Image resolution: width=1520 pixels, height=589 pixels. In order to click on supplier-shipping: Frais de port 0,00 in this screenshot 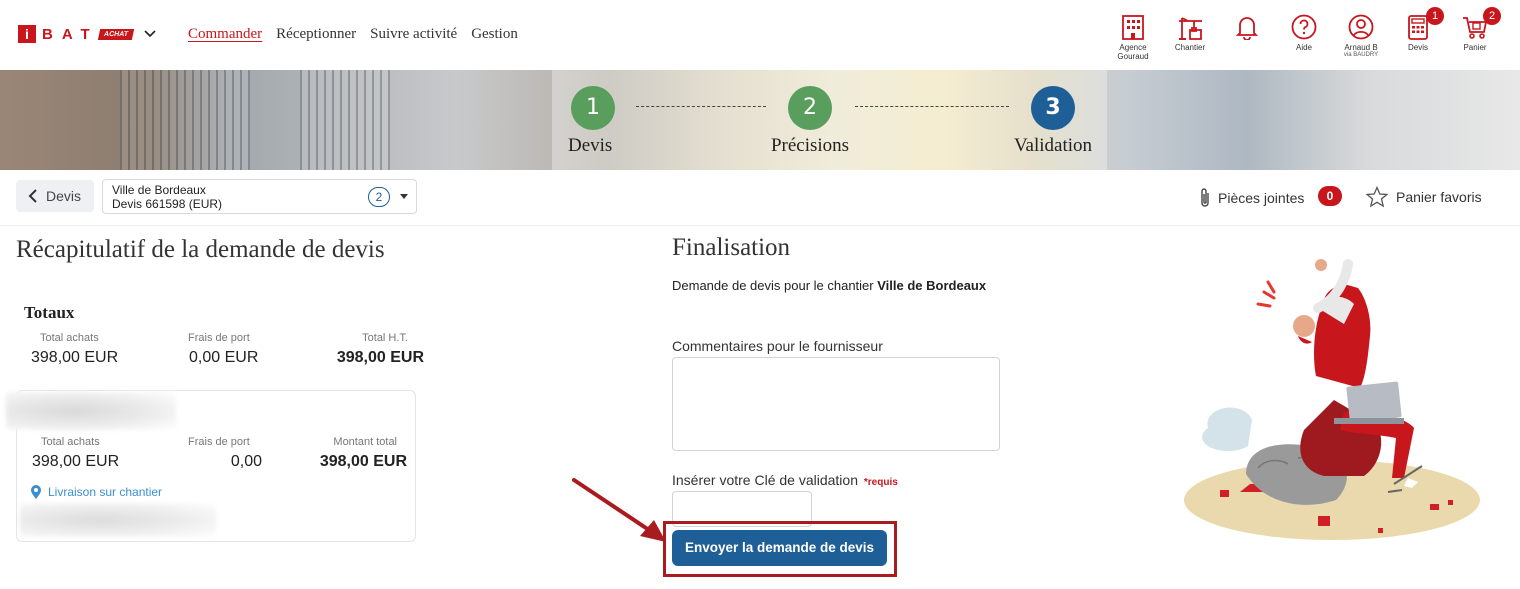, I will do `click(225, 453)`.